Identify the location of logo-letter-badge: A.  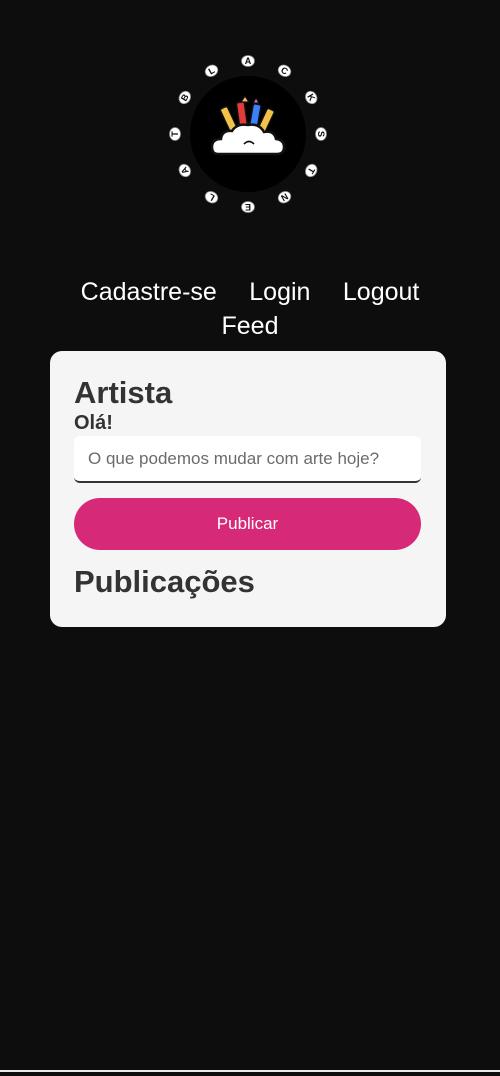
(248, 61).